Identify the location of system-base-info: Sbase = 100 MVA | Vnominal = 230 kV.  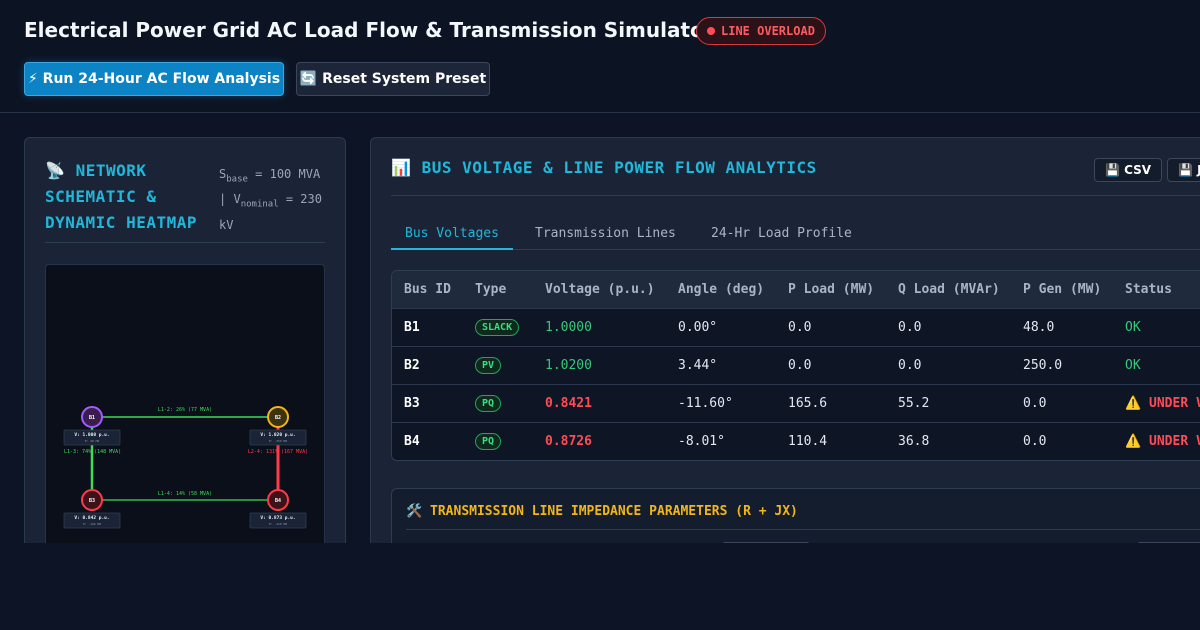
(275, 199).